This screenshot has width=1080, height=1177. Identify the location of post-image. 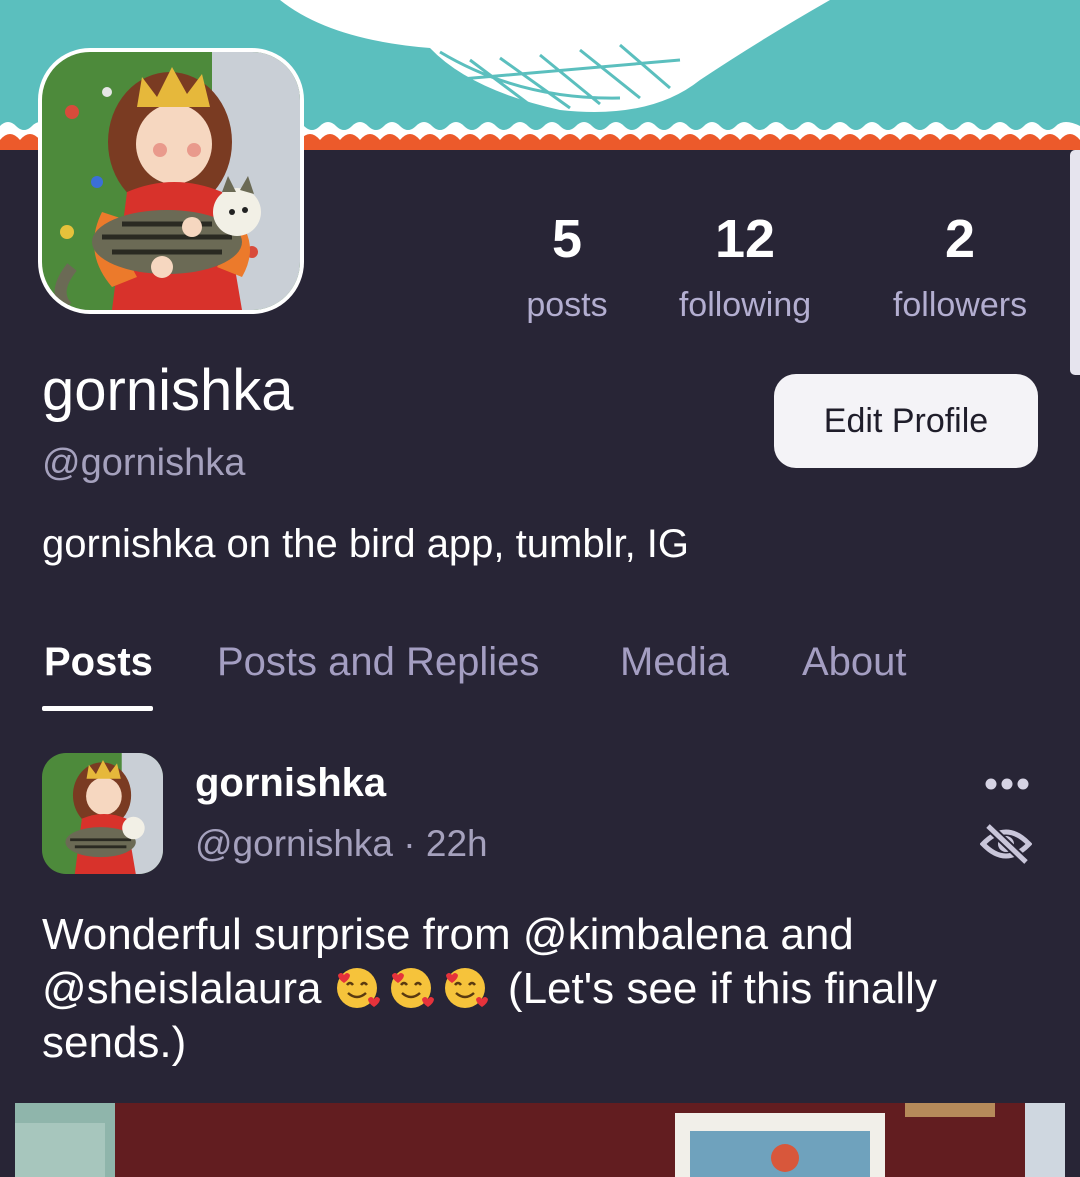
(540, 1140).